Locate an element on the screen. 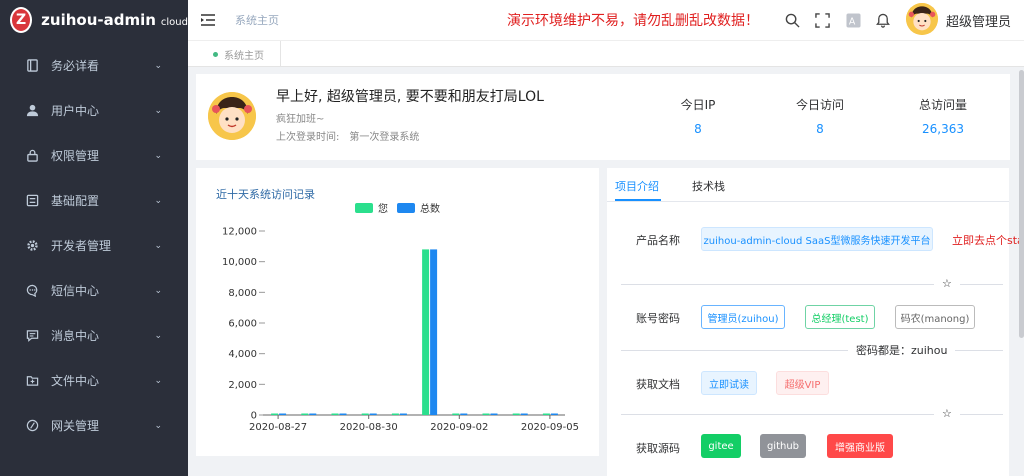  sidebar-item-config: 基础配置 ⌄ is located at coordinates (94, 200).